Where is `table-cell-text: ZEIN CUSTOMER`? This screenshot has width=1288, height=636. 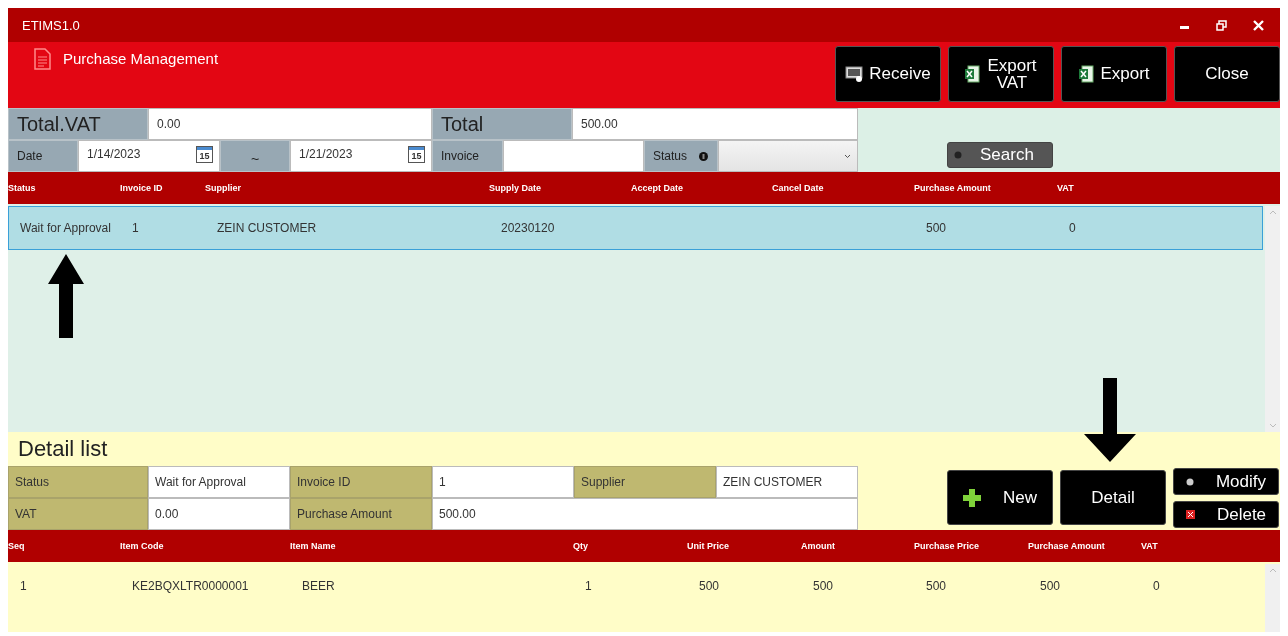
table-cell-text: ZEIN CUSTOMER is located at coordinates (267, 228).